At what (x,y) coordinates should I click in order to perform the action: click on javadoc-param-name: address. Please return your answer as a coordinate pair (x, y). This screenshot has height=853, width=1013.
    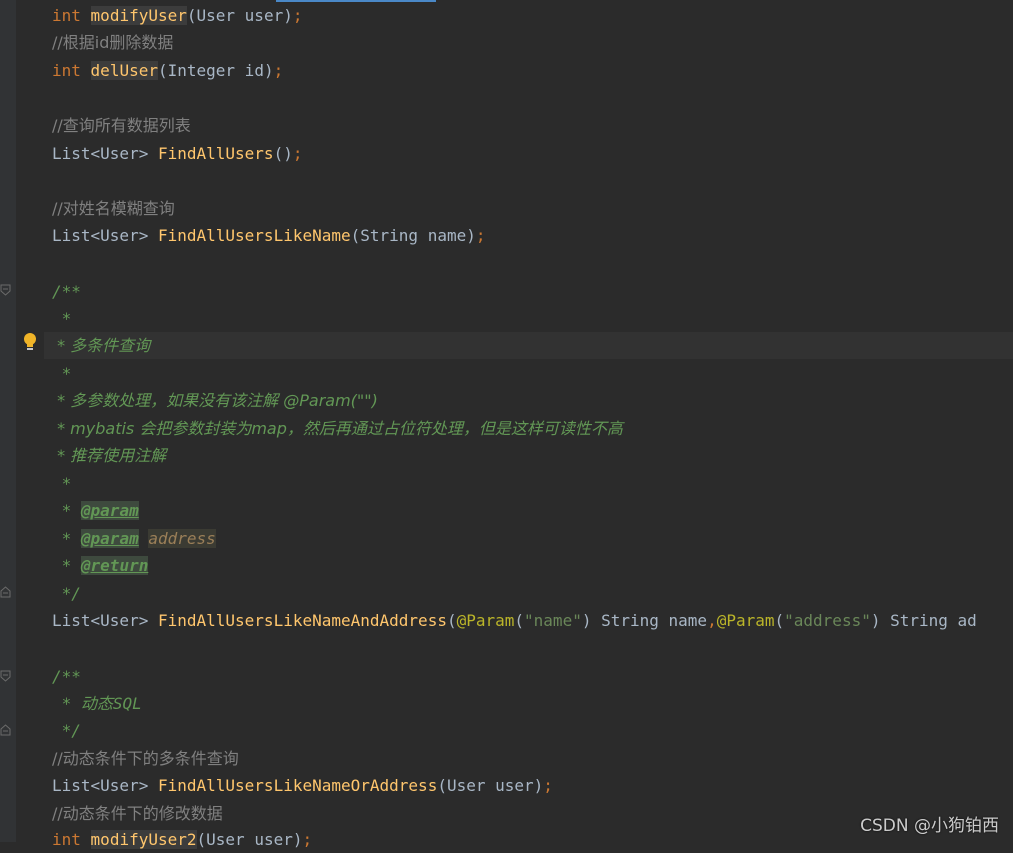
    Looking at the image, I should click on (182, 538).